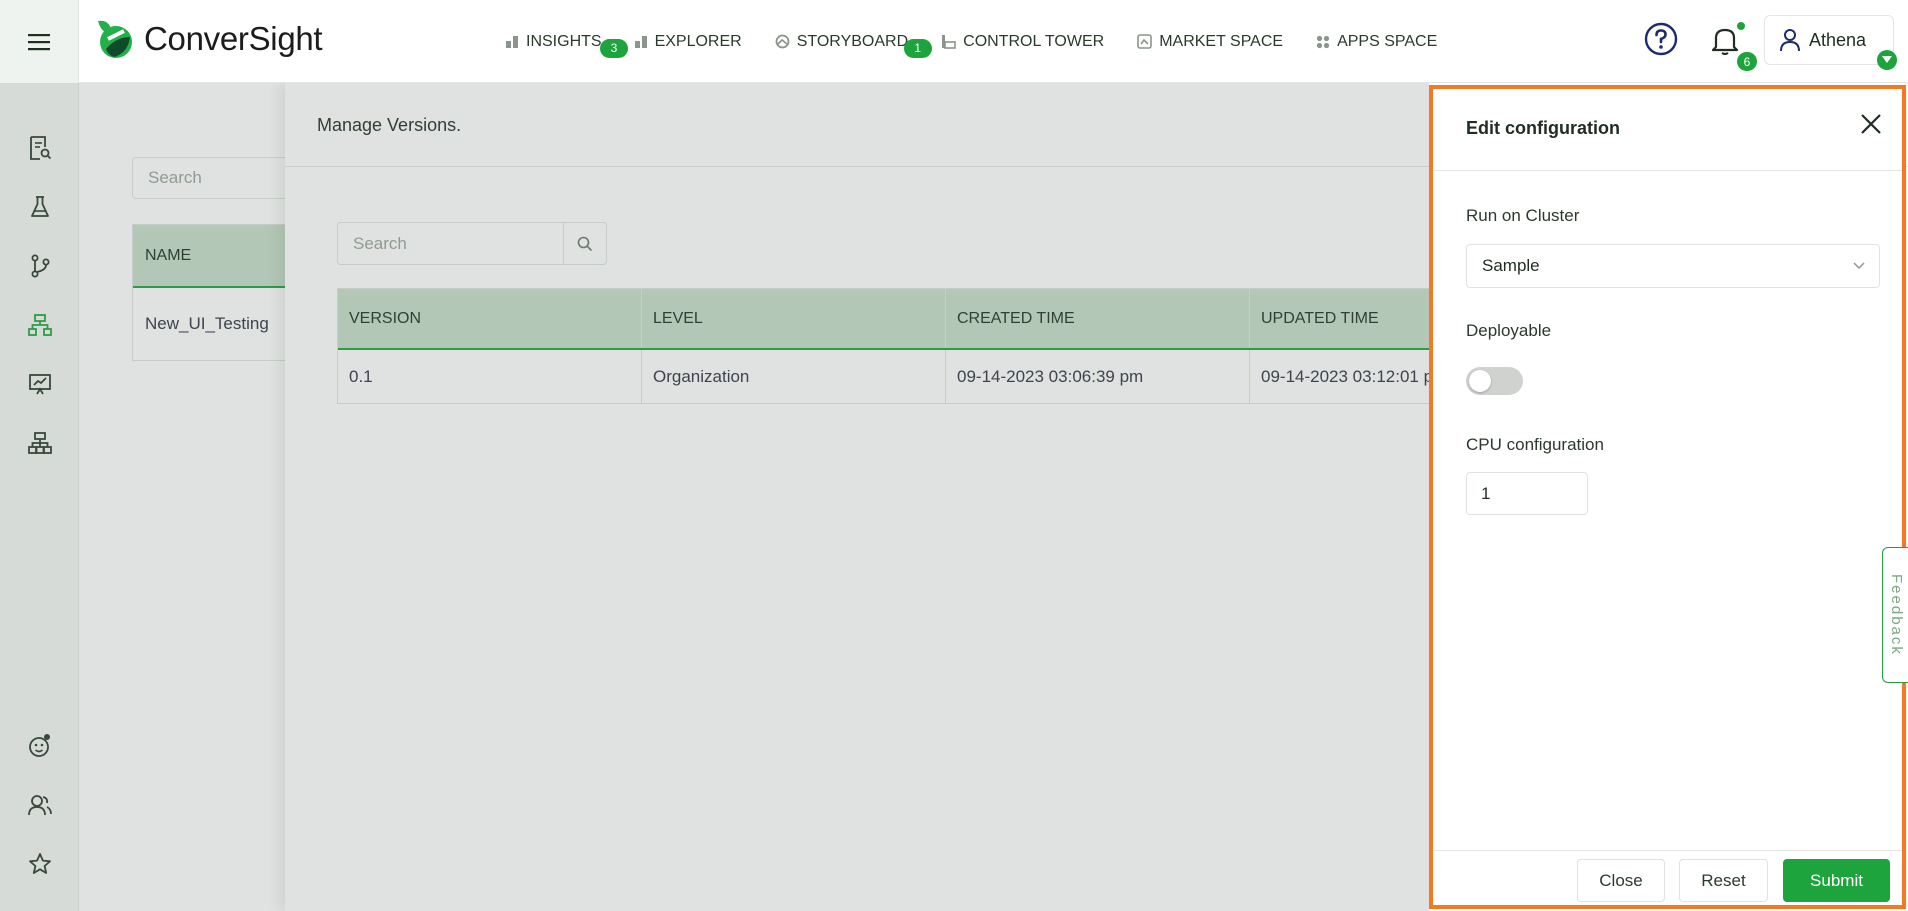  What do you see at coordinates (1535, 444) in the screenshot?
I see `cpu-configuration-label: CPU configuration` at bounding box center [1535, 444].